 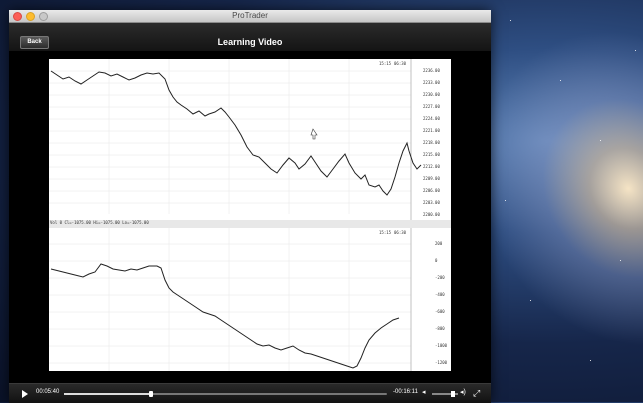 What do you see at coordinates (431, 142) in the screenshot?
I see `y-label: 2218.00` at bounding box center [431, 142].